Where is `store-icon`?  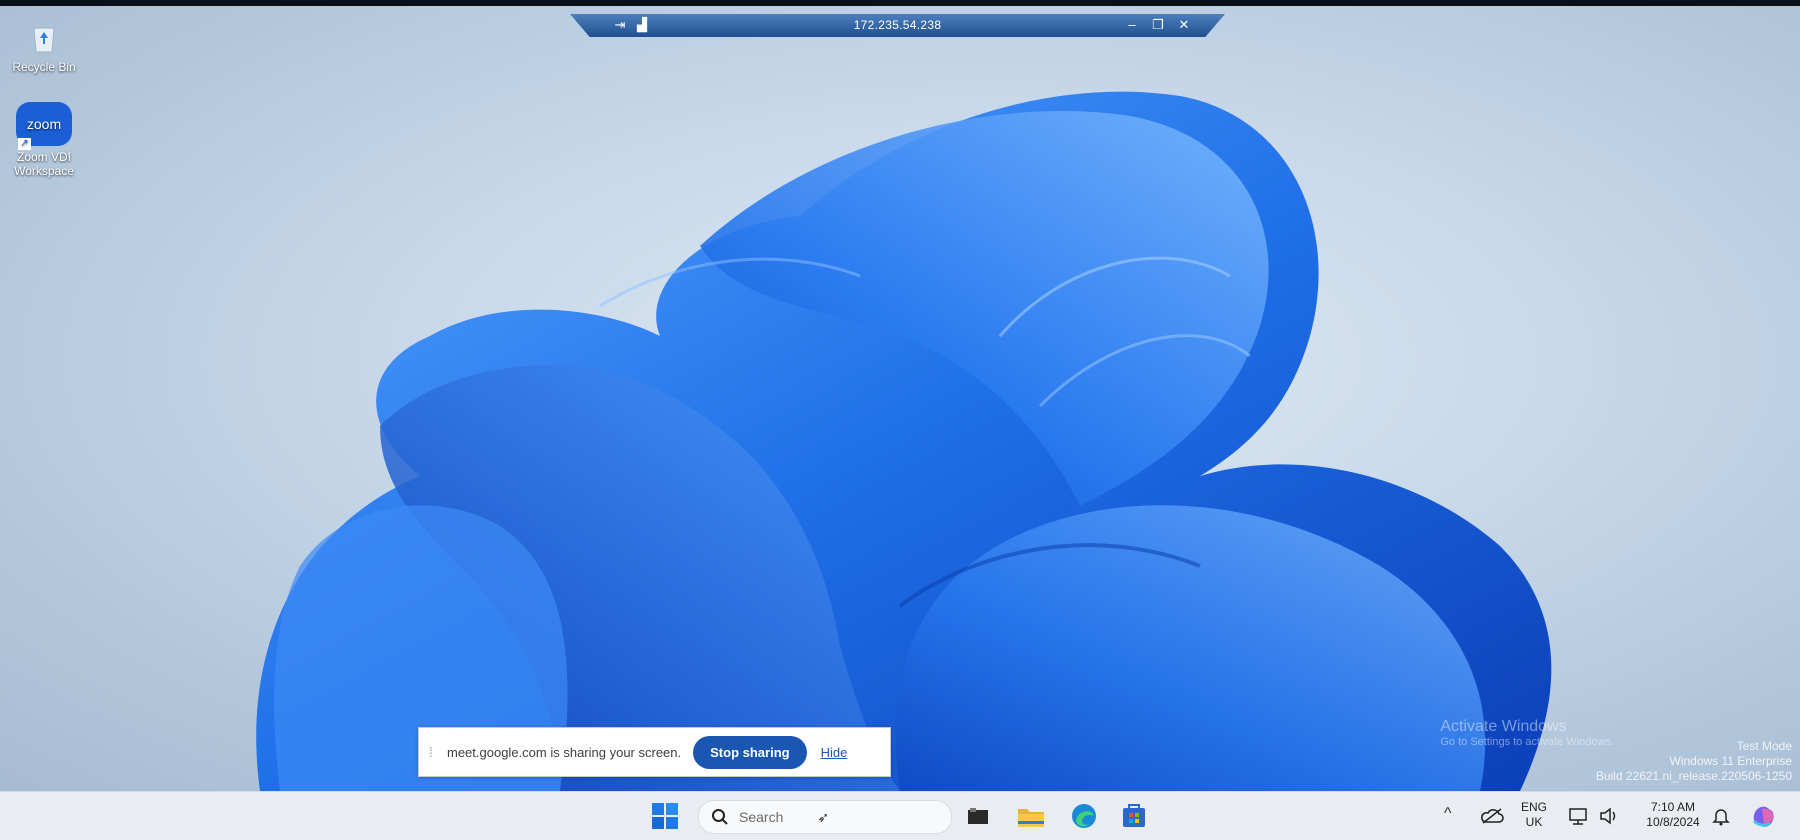
store-icon is located at coordinates (1134, 815).